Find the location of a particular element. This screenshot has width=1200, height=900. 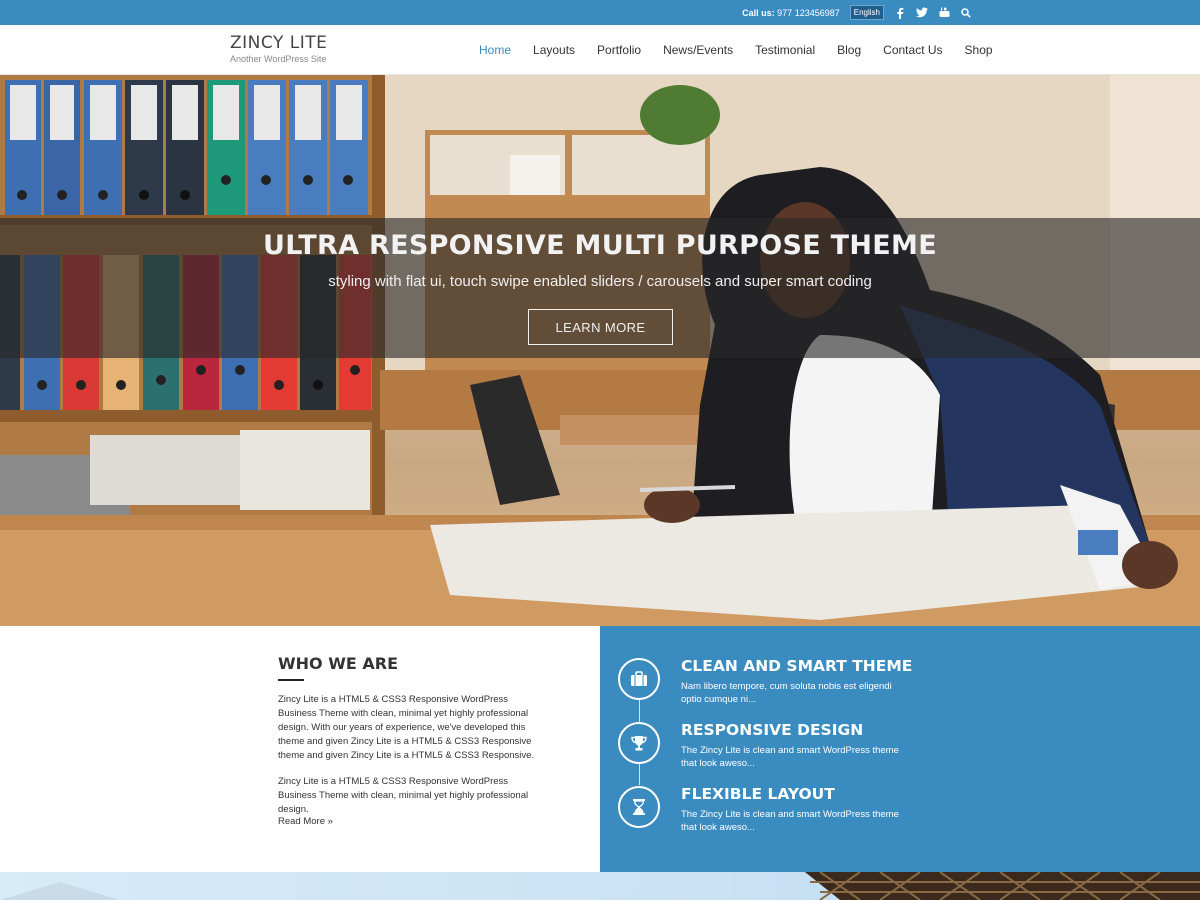

contact-phone: Call us: 977 123456987 is located at coordinates (791, 12).